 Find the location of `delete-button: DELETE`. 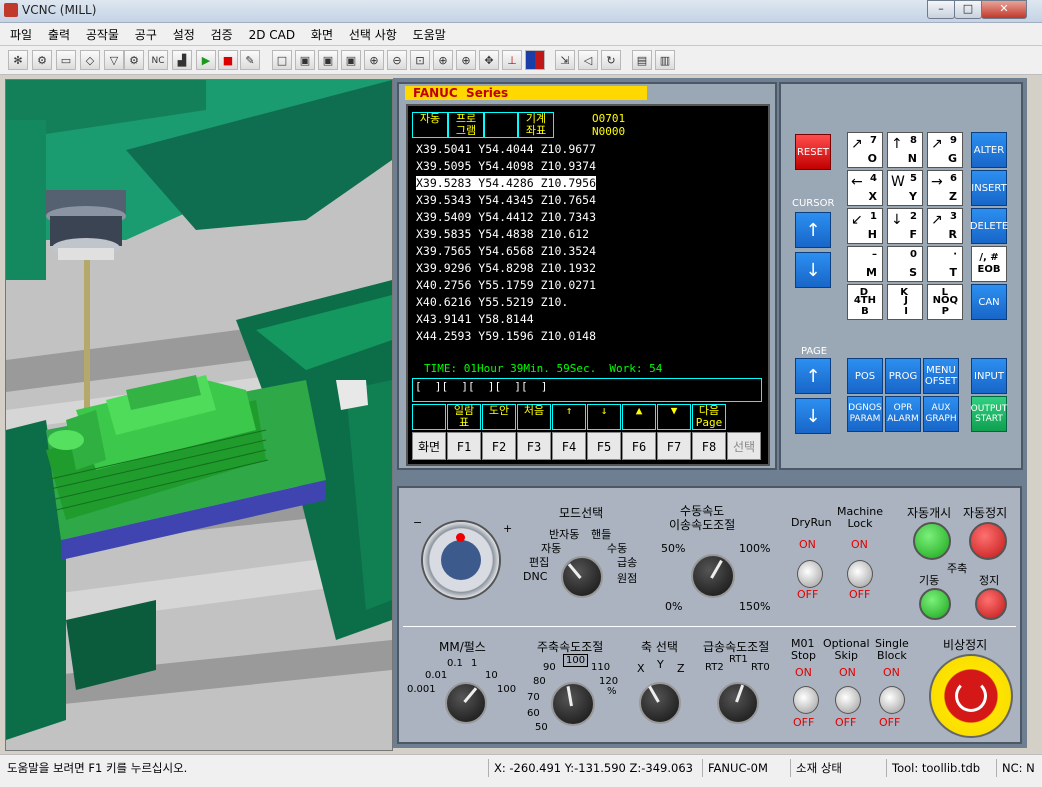

delete-button: DELETE is located at coordinates (989, 226).